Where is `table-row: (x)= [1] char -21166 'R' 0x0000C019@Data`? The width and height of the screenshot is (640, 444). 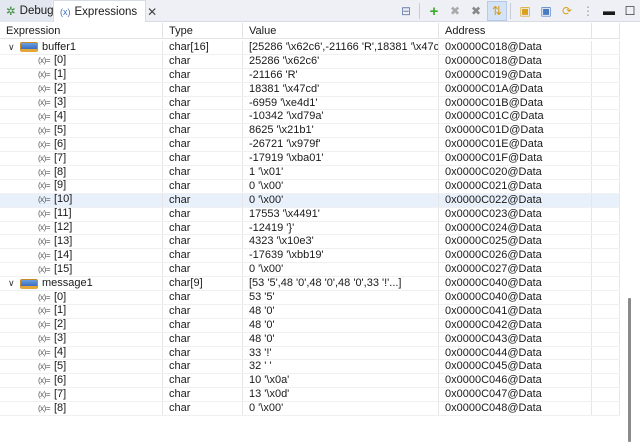
table-row: (x)= [1] char -21166 'R' 0x0000C019@Data is located at coordinates (310, 75).